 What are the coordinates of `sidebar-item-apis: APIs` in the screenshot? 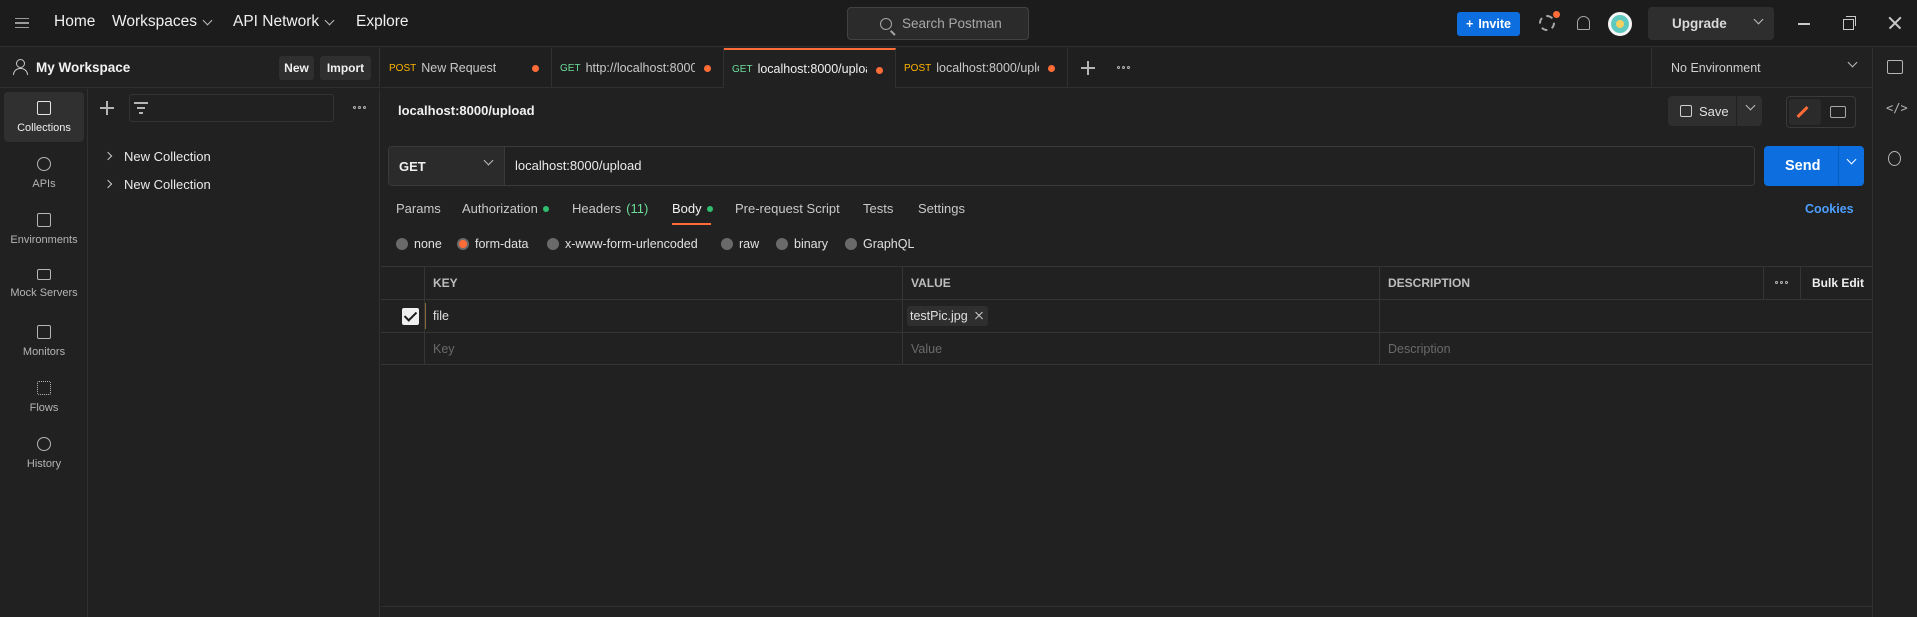 It's located at (44, 173).